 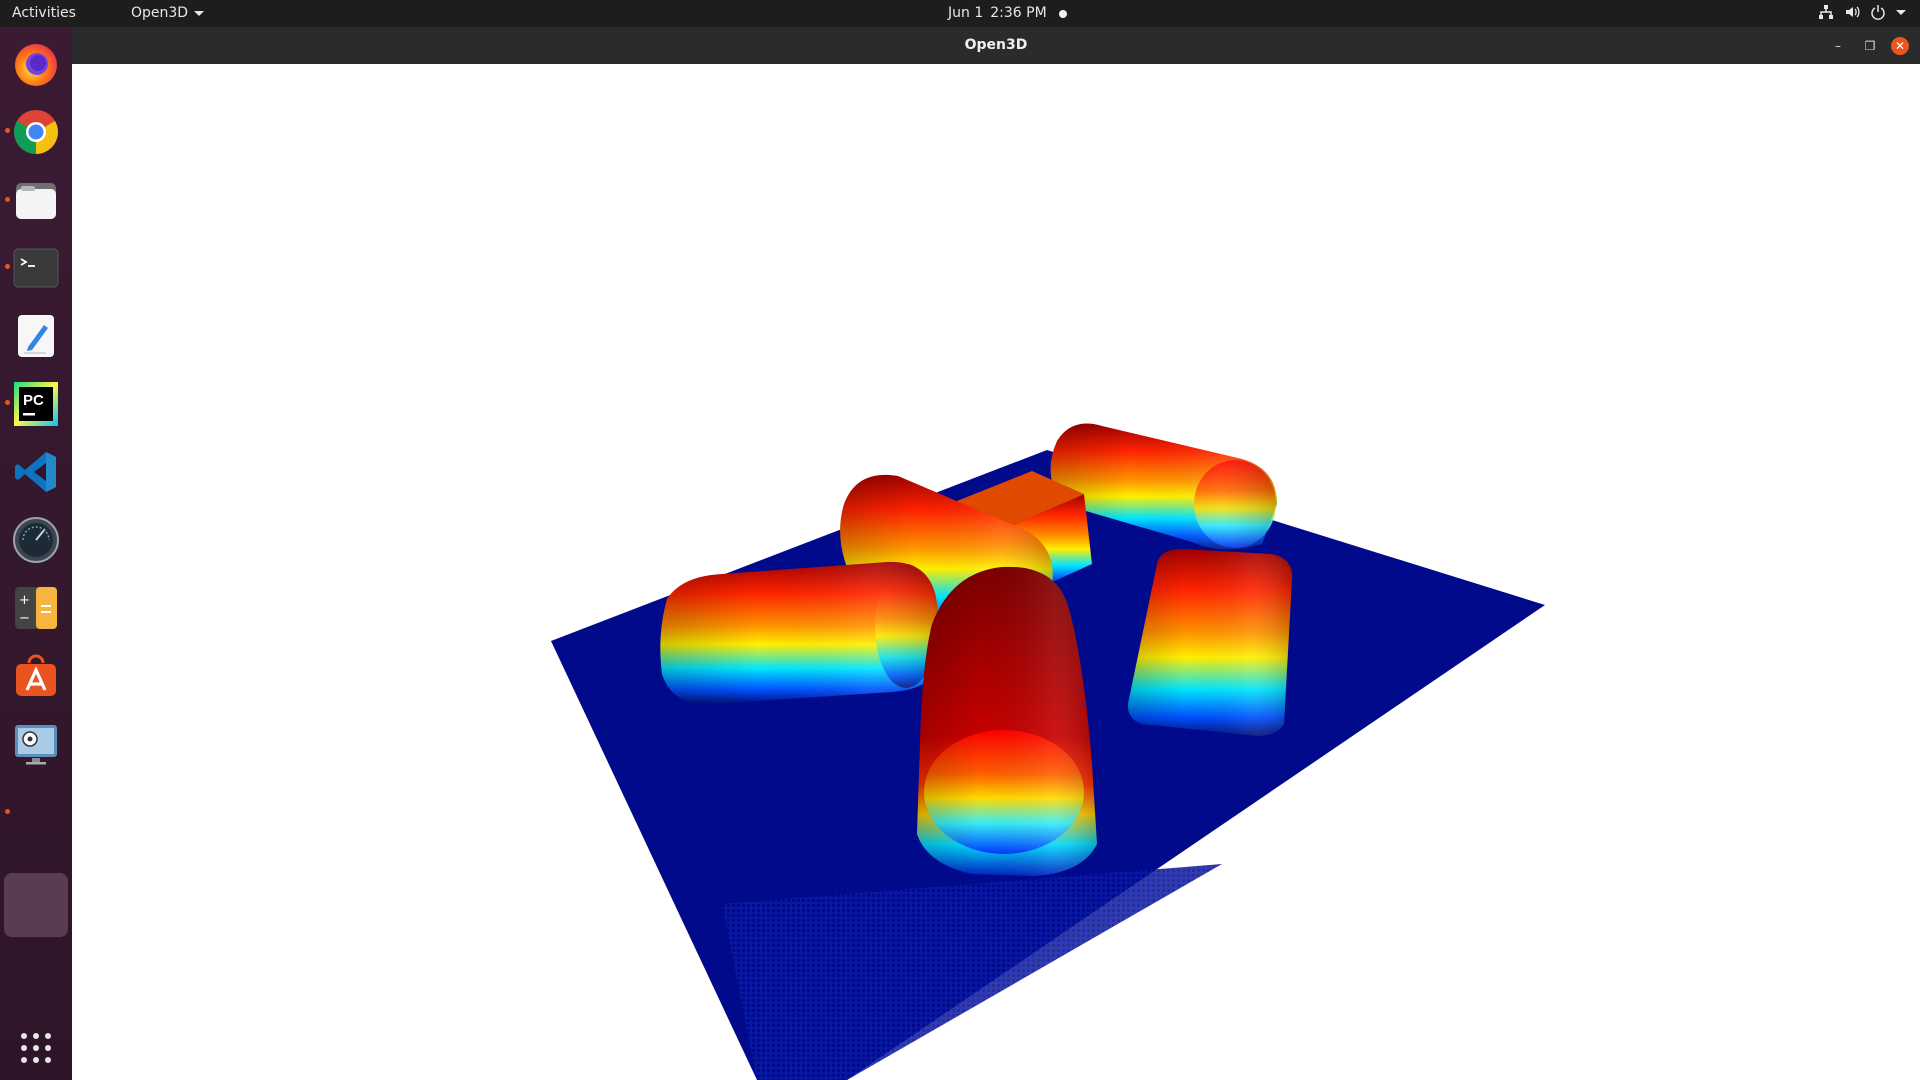 I want to click on app-menu: Open3D, so click(x=168, y=13).